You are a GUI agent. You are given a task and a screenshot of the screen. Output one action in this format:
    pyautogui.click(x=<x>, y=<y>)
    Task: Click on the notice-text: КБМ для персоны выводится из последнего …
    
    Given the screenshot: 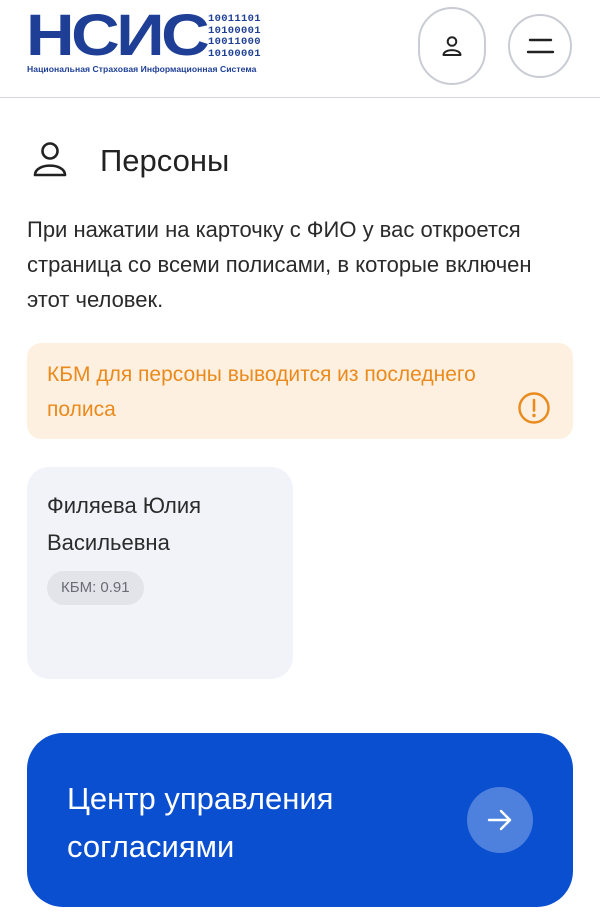 What is the action you would take?
    pyautogui.click(x=261, y=392)
    